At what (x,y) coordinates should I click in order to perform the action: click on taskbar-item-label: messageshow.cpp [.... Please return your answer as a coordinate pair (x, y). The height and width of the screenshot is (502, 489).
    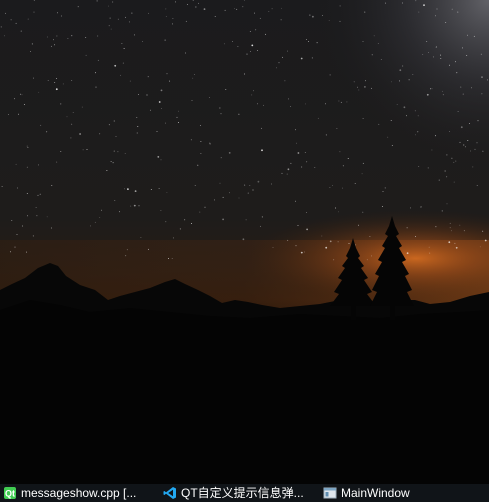
    Looking at the image, I should click on (79, 493).